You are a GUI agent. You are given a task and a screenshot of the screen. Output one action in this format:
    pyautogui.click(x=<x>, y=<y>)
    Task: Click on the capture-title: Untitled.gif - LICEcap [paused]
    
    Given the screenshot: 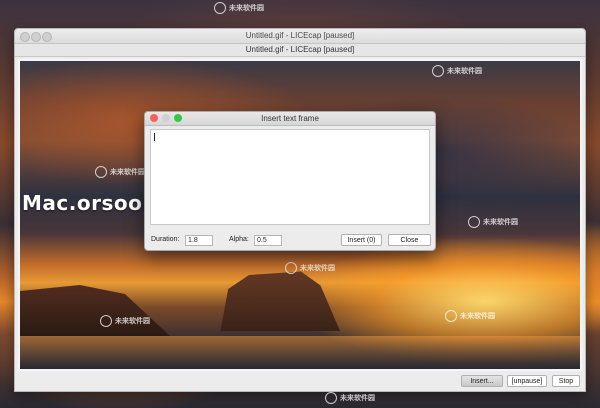 What is the action you would take?
    pyautogui.click(x=300, y=49)
    